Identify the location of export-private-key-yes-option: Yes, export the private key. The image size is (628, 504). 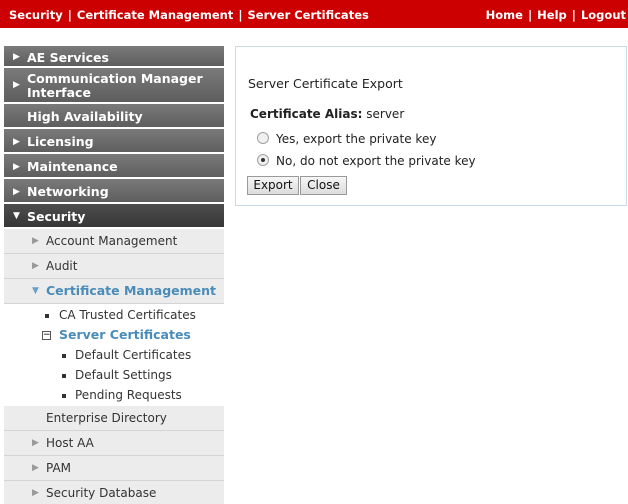
(346, 139).